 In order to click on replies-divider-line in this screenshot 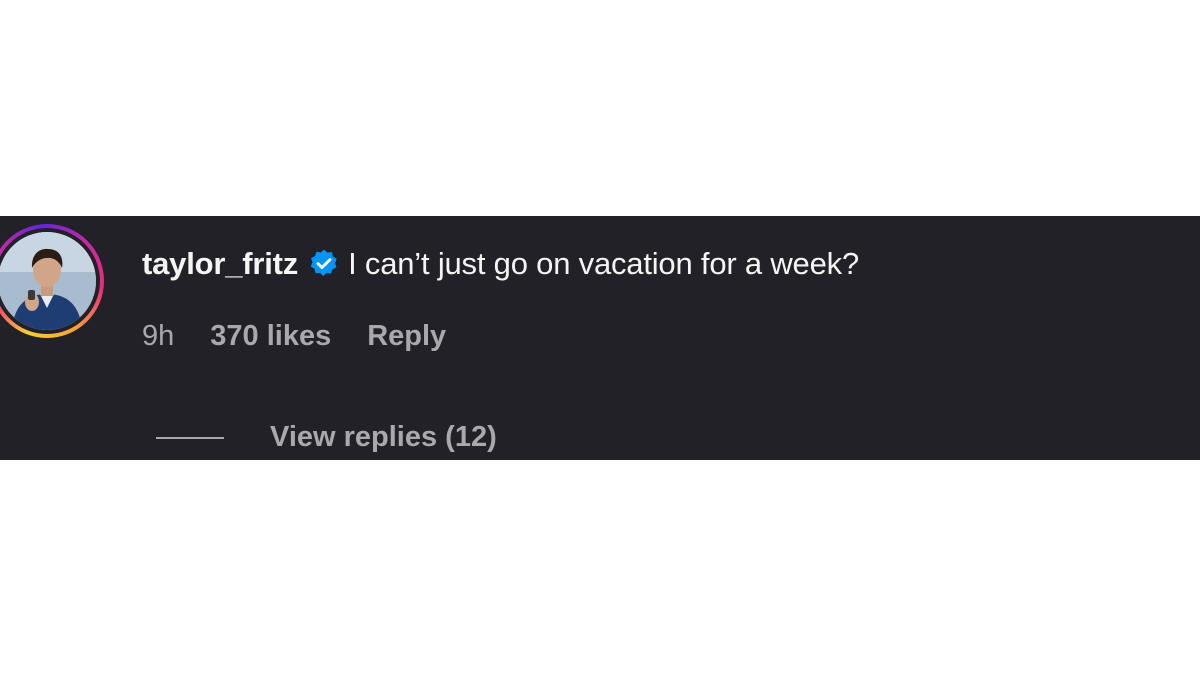, I will do `click(190, 437)`.